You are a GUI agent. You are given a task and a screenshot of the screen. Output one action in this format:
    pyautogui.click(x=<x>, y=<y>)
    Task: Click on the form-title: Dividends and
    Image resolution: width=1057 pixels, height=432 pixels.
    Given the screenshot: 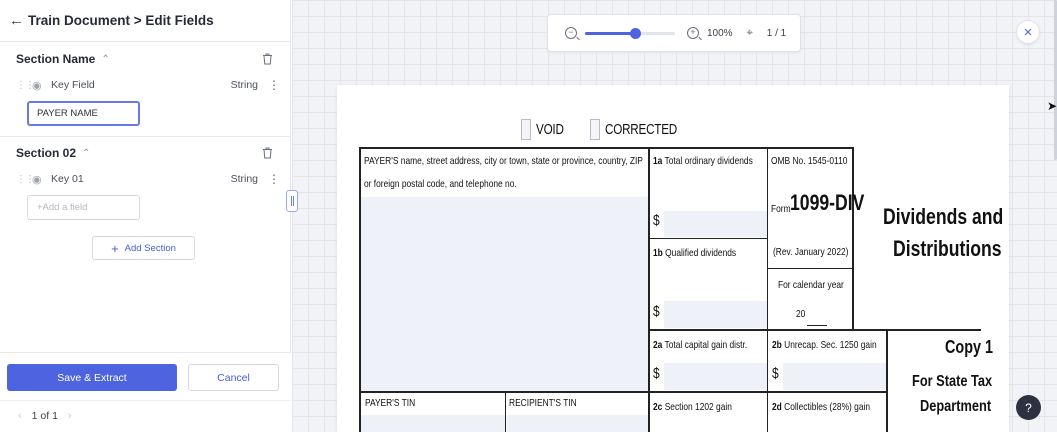 What is the action you would take?
    pyautogui.click(x=943, y=216)
    